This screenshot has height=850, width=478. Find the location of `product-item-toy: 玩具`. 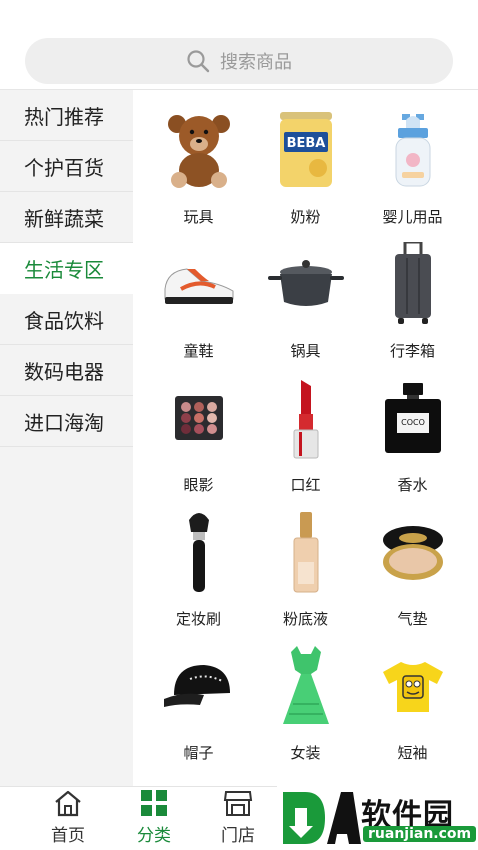

product-item-toy: 玩具 is located at coordinates (198, 175).